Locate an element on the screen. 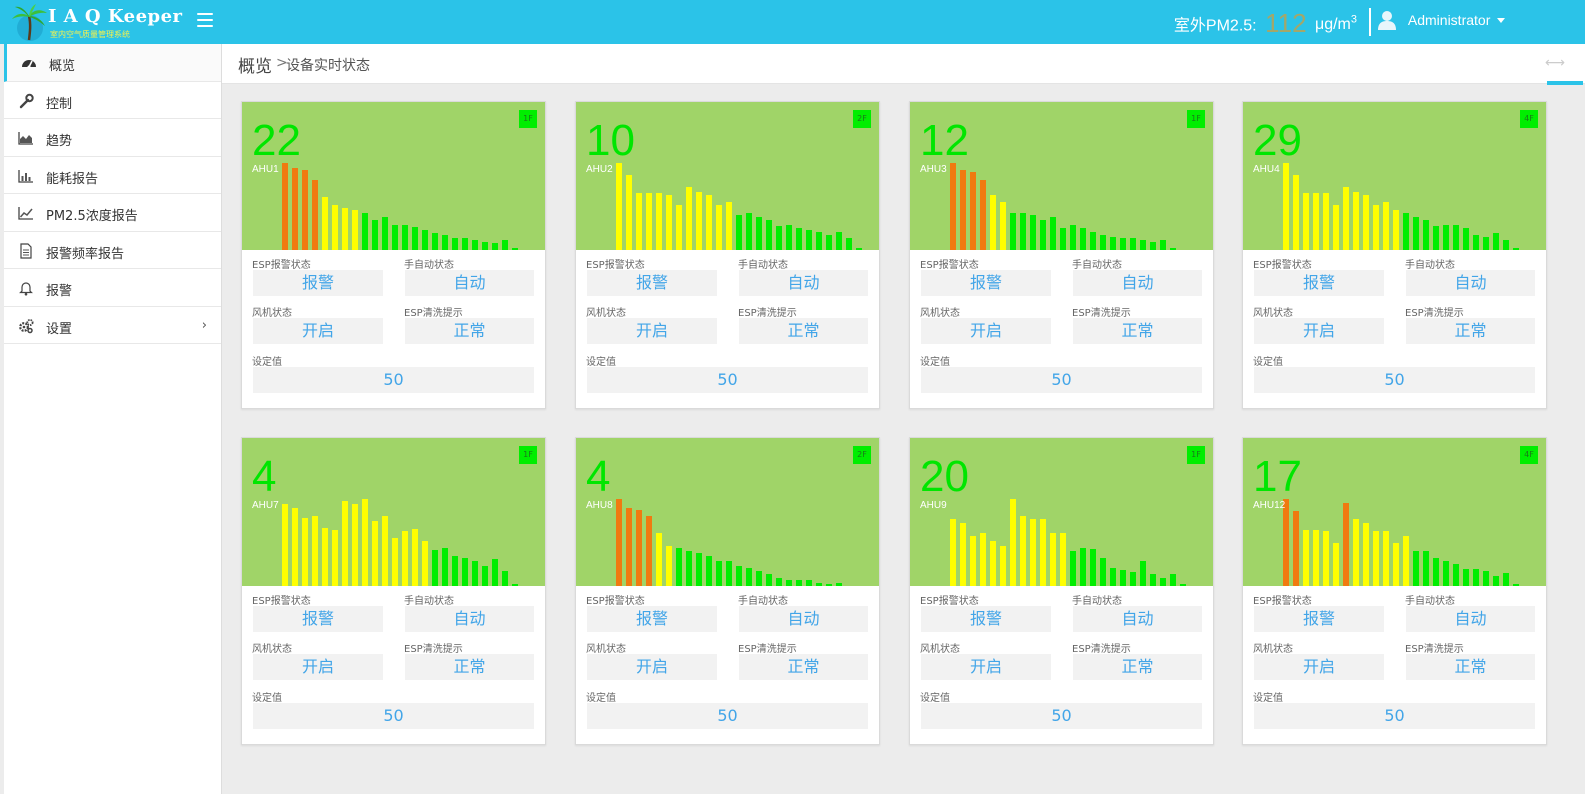 The width and height of the screenshot is (1585, 794). line-chart-icon is located at coordinates (25, 213).